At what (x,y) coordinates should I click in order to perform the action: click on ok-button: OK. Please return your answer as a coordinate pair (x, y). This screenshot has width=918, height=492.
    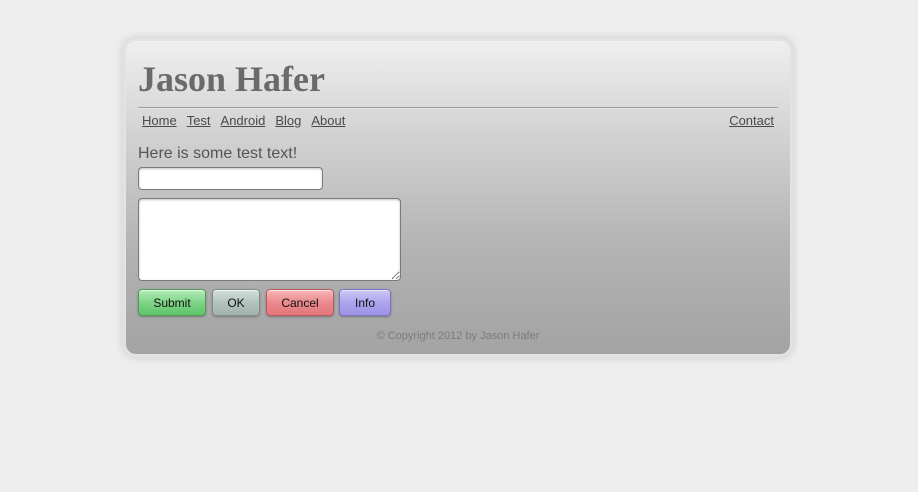
    Looking at the image, I should click on (236, 302).